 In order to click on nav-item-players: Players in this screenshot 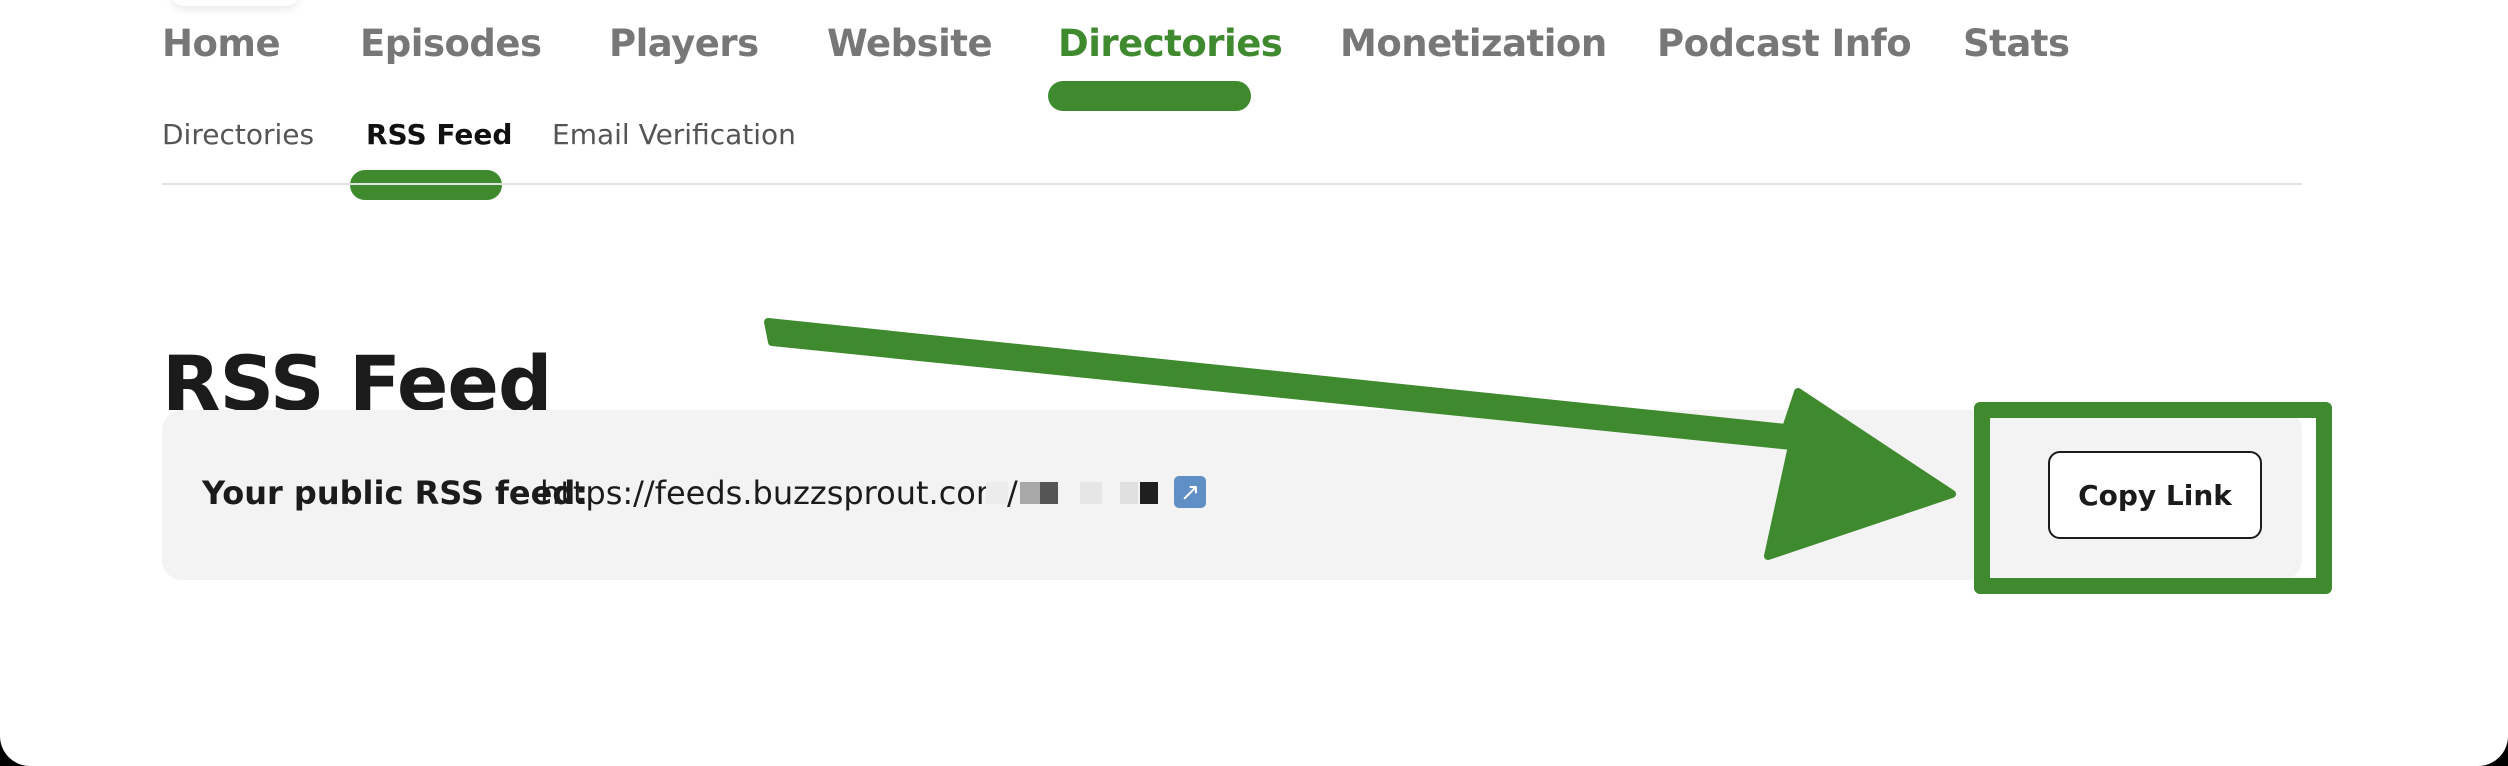, I will do `click(684, 43)`.